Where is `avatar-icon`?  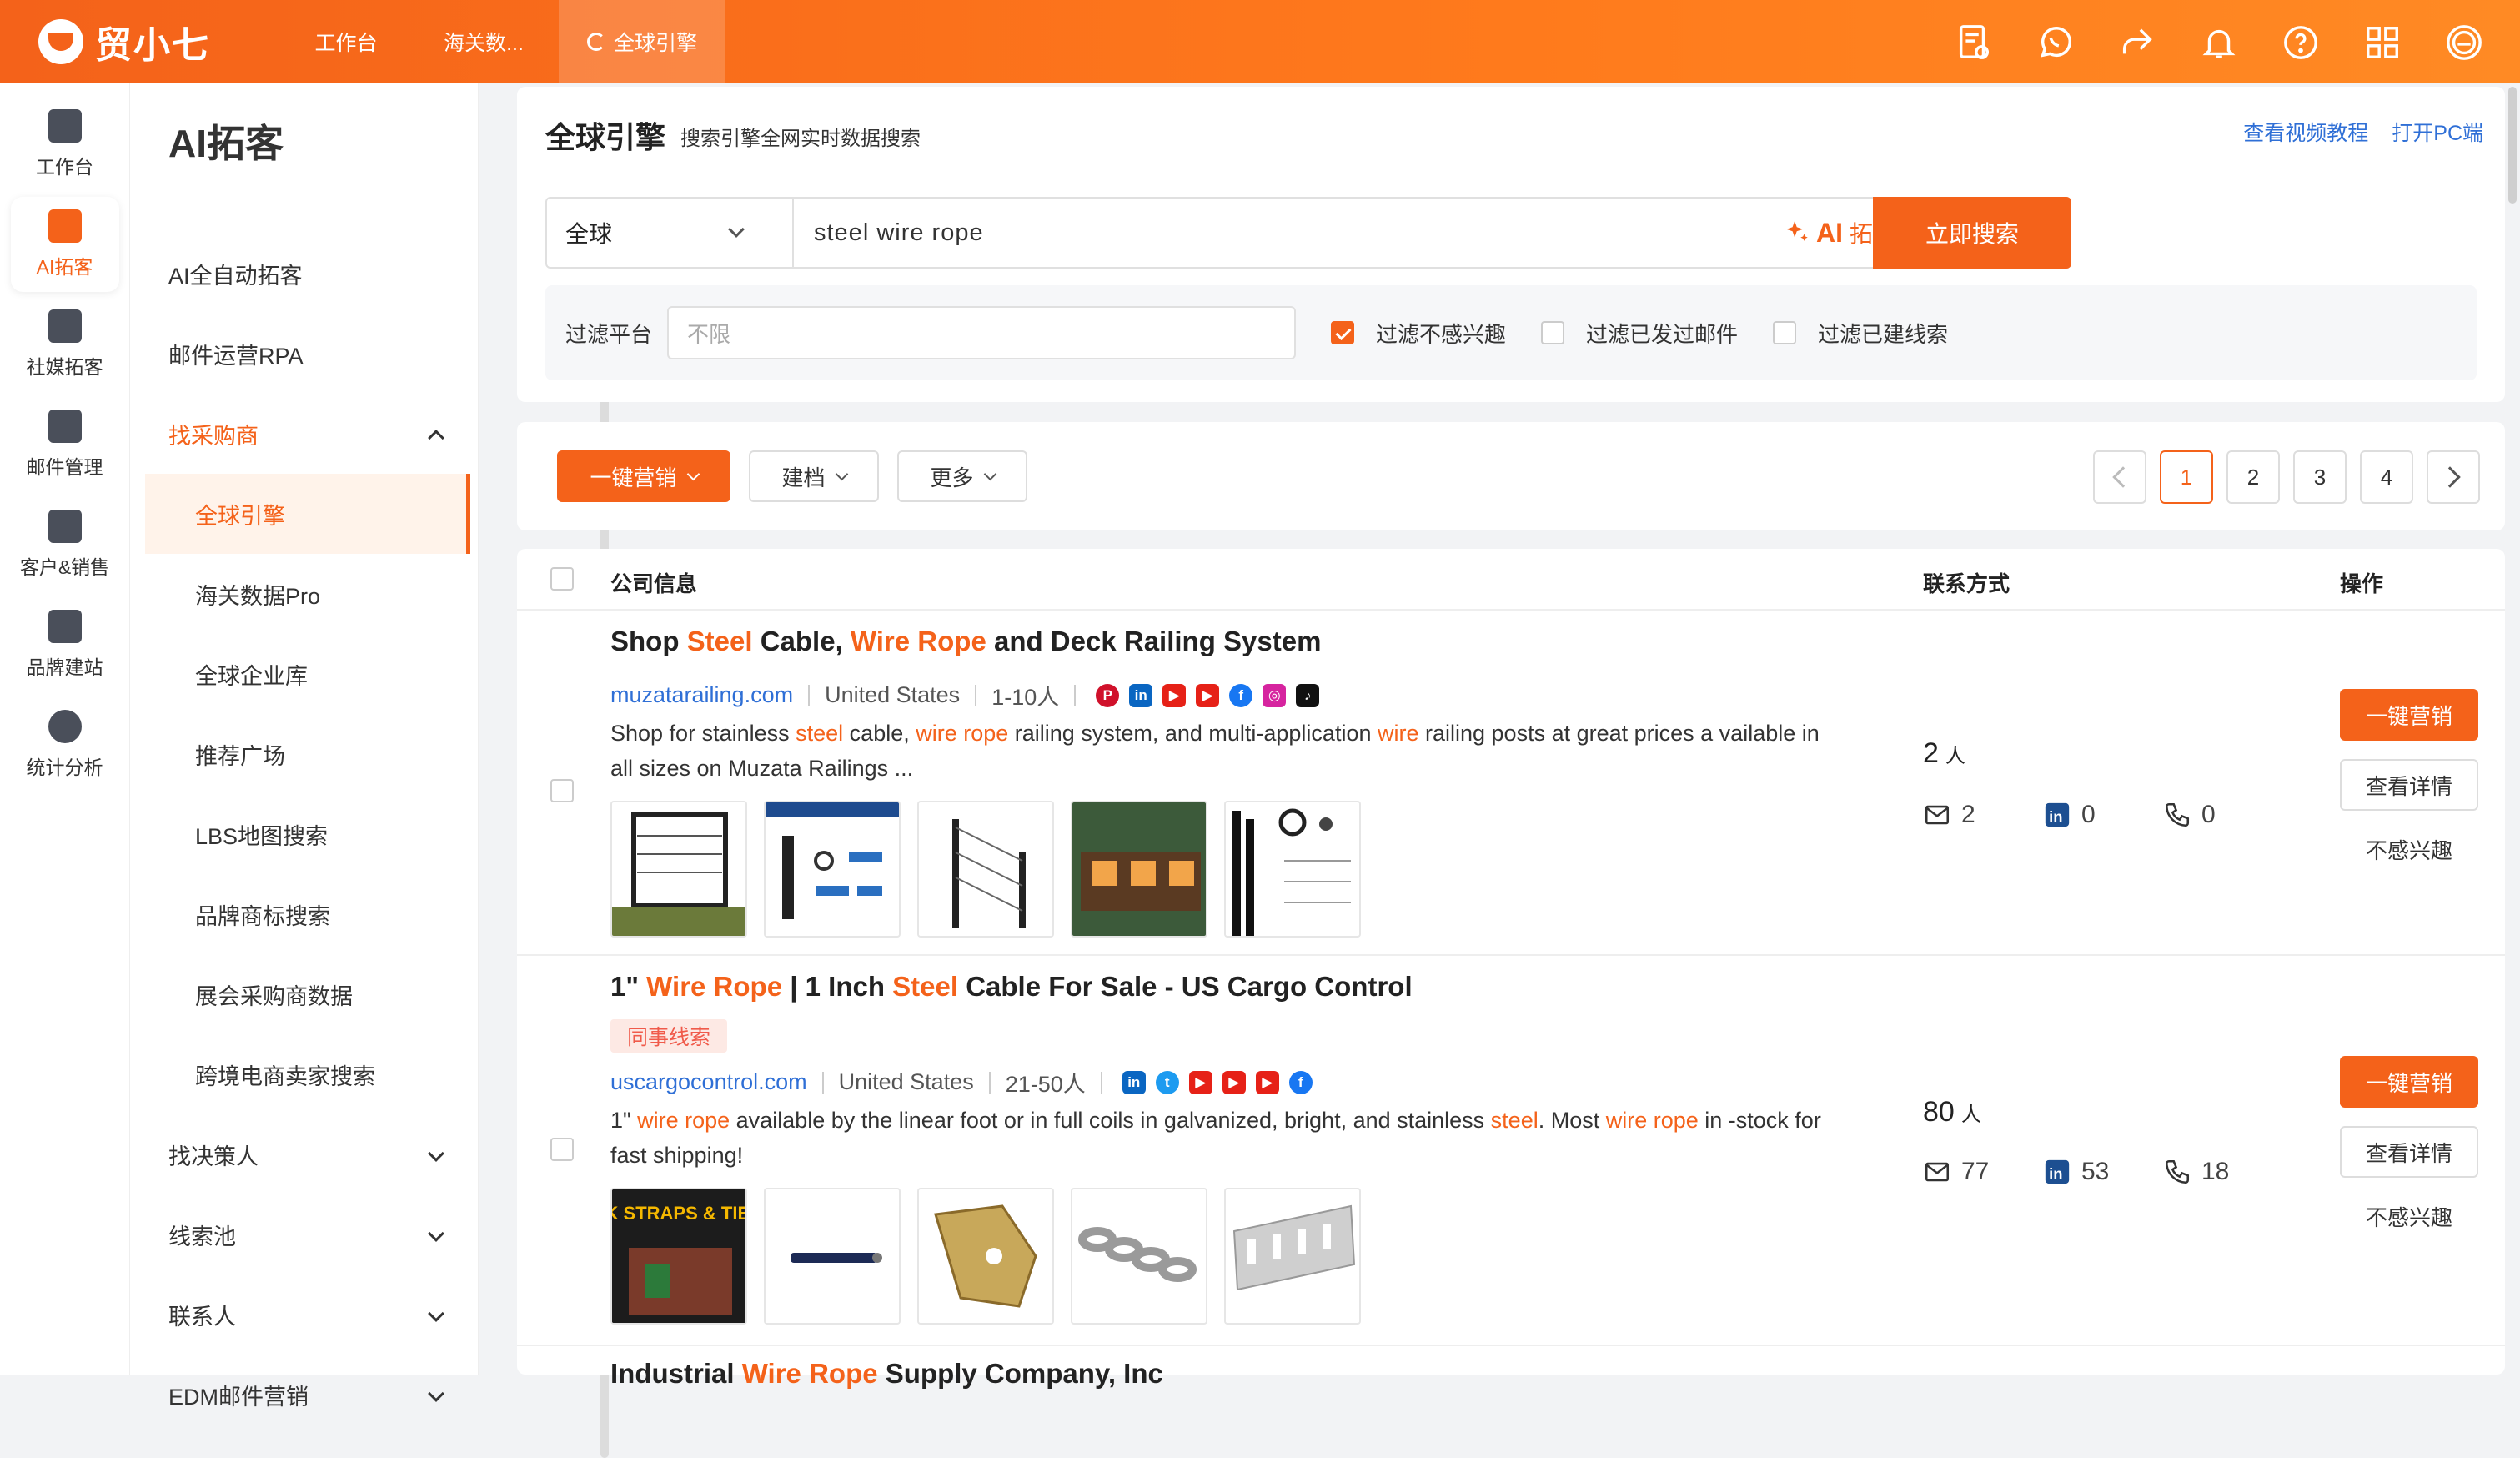 avatar-icon is located at coordinates (2464, 42).